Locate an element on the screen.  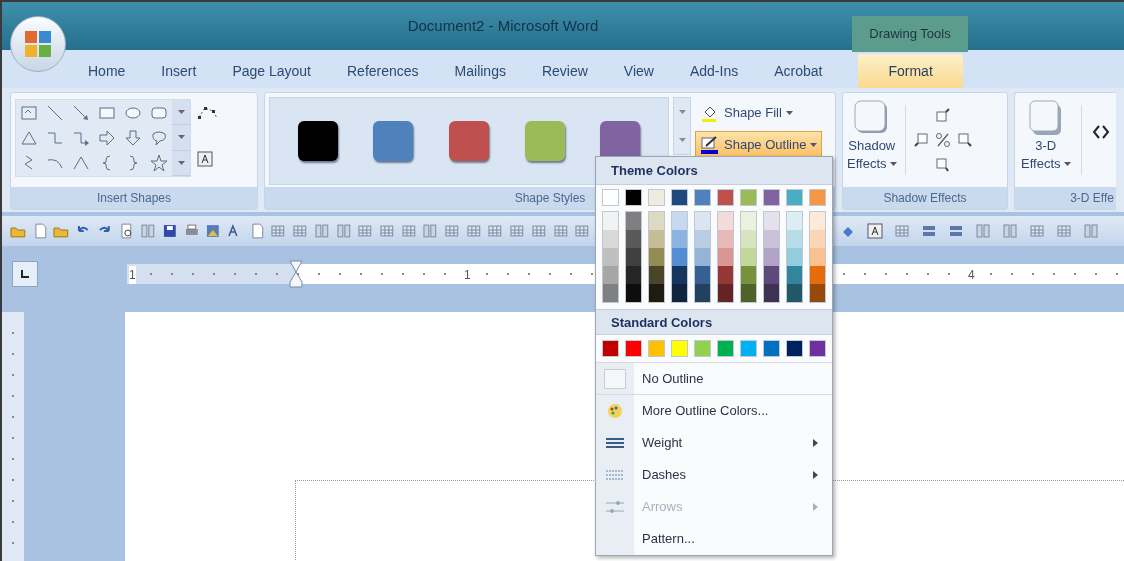
group-label: Insert Shapes is located at coordinates (134, 198).